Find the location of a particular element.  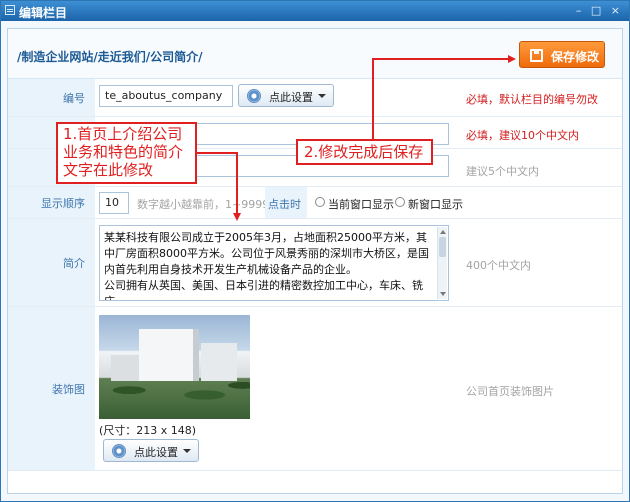

decor-label: 装饰图 is located at coordinates (68, 389).